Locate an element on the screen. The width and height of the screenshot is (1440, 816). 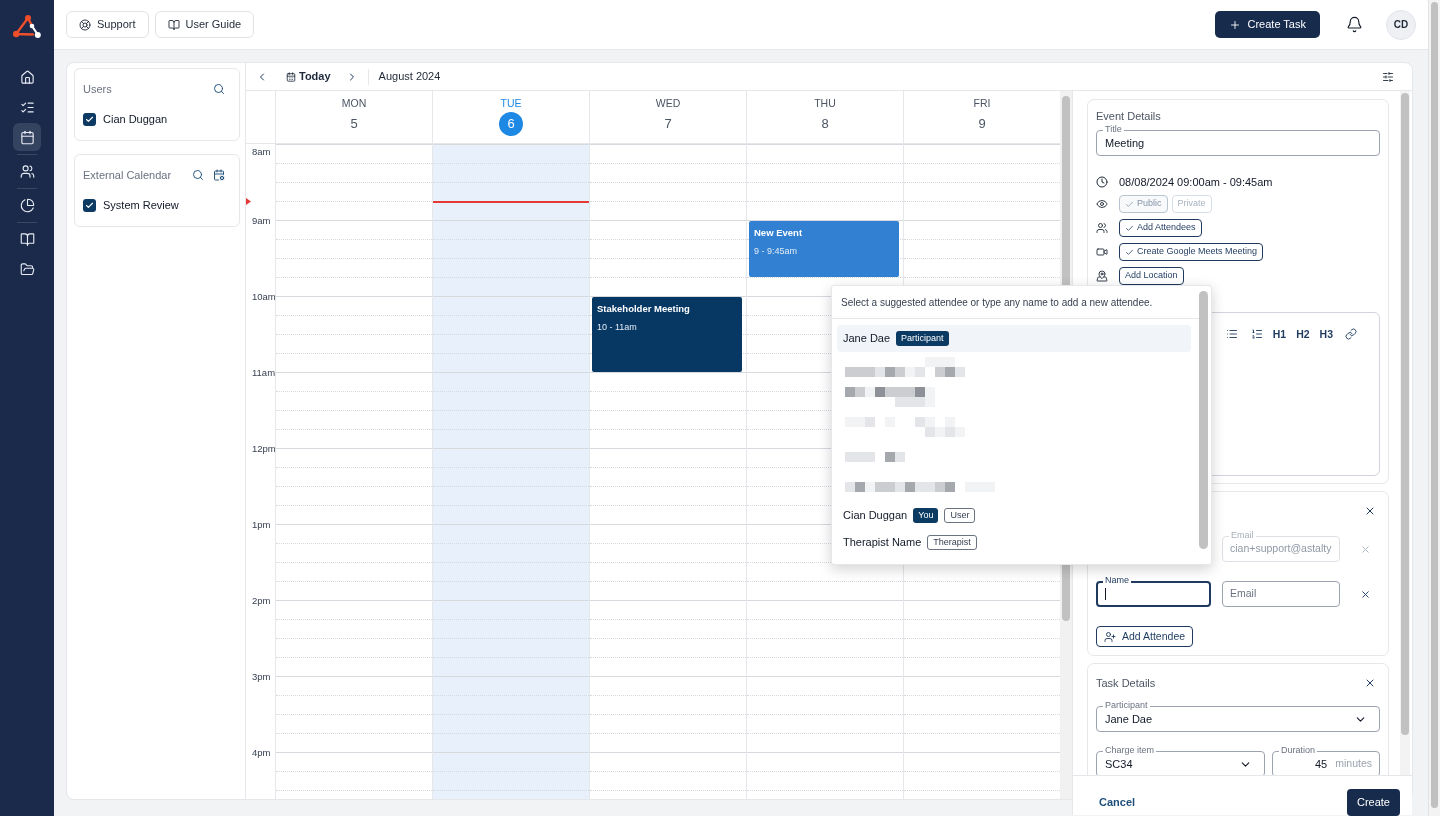
hour-label: 8am is located at coordinates (262, 151).